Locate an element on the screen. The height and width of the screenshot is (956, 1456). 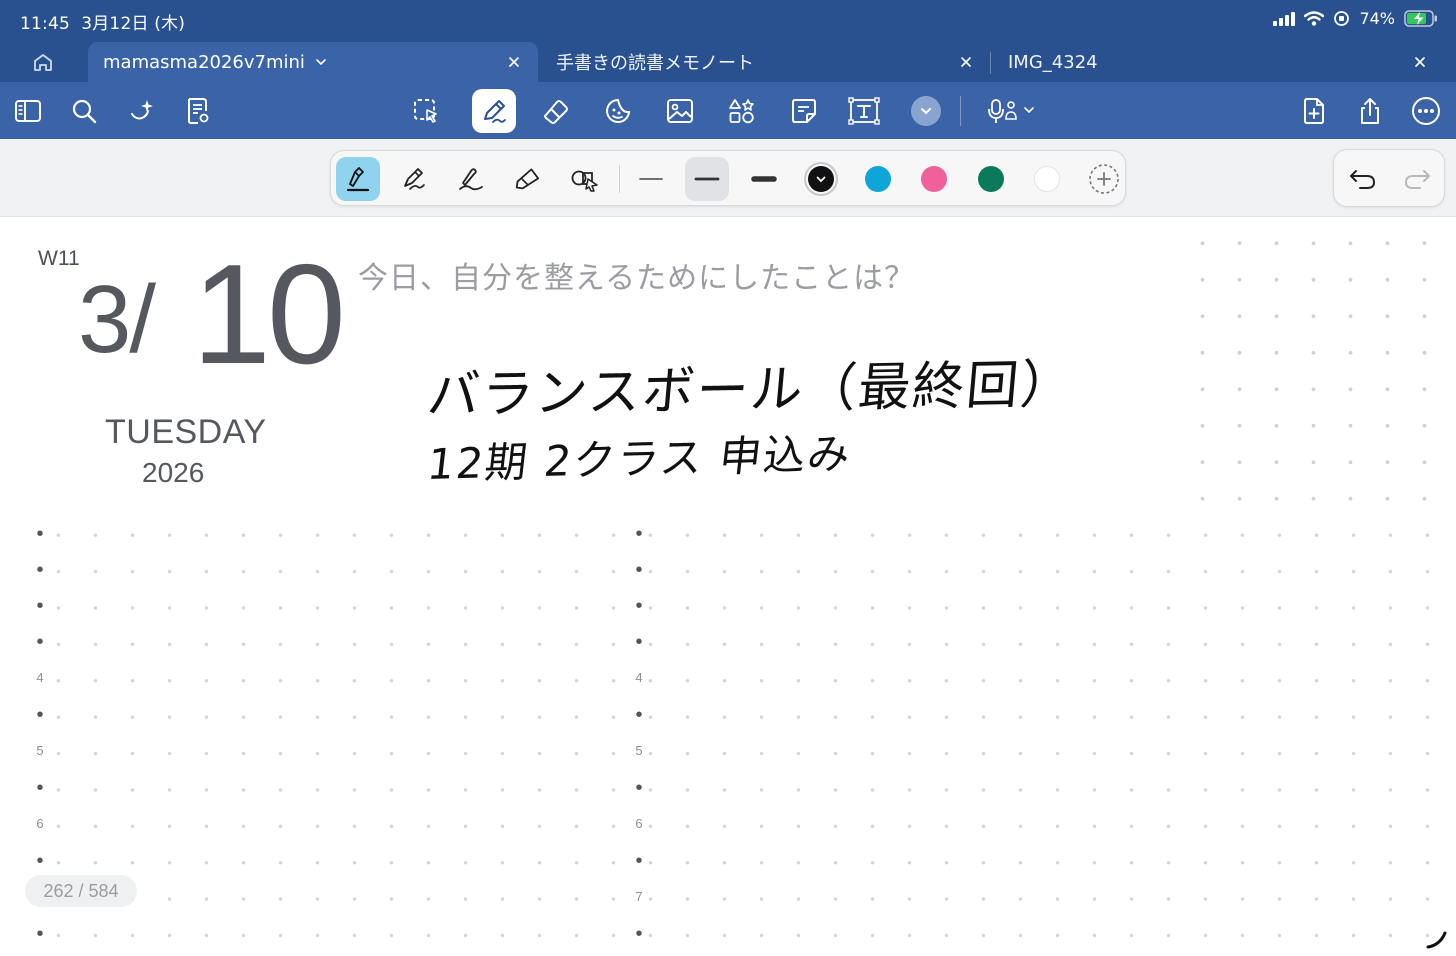
undo-button is located at coordinates (1363, 179).